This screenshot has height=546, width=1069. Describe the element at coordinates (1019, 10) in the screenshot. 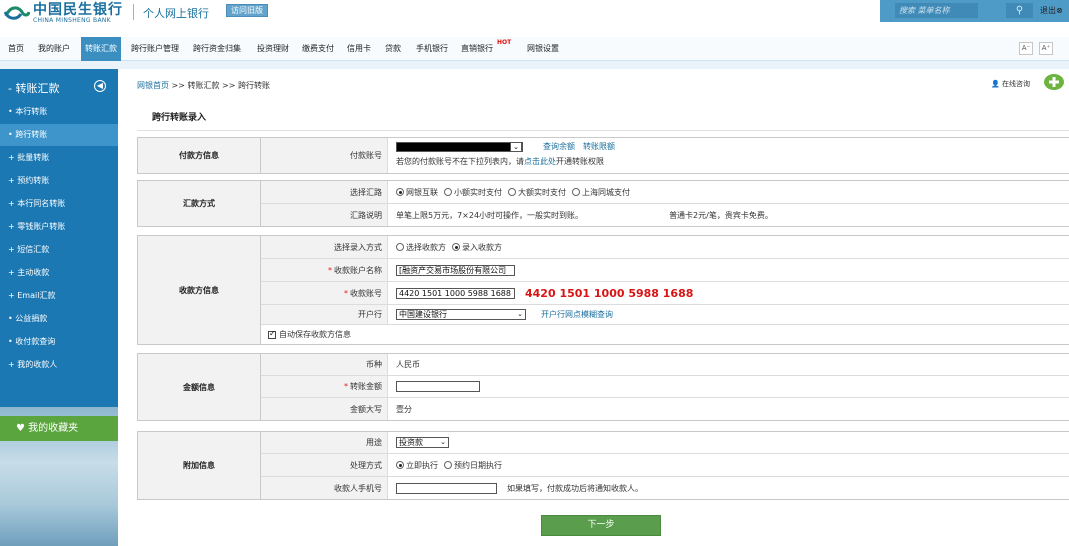

I see `search-icon: ⚲` at that location.